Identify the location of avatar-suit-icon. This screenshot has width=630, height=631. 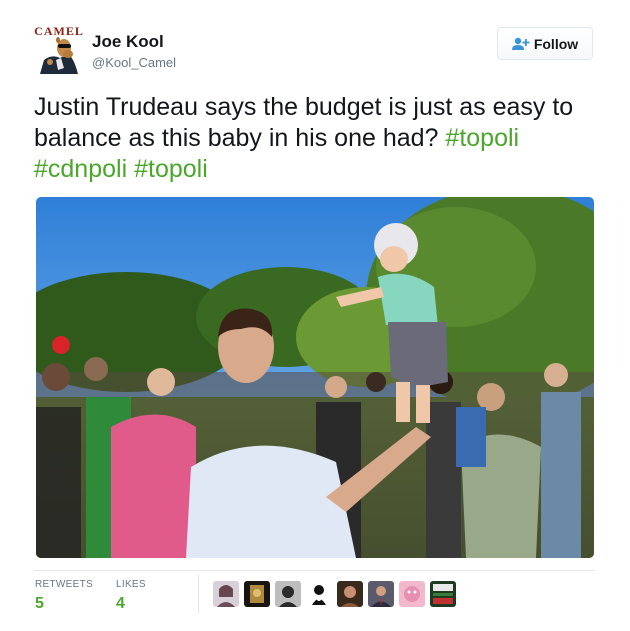
(381, 594).